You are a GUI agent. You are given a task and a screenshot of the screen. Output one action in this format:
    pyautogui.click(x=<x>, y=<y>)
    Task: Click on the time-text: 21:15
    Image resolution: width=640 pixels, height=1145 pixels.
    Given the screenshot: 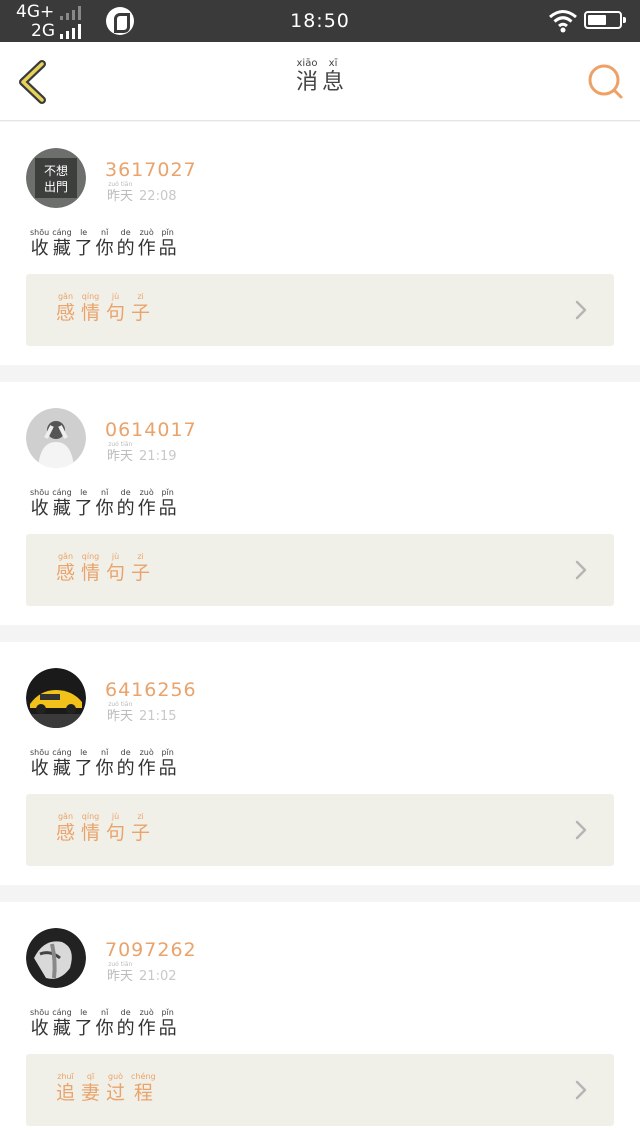 What is the action you would take?
    pyautogui.click(x=158, y=716)
    